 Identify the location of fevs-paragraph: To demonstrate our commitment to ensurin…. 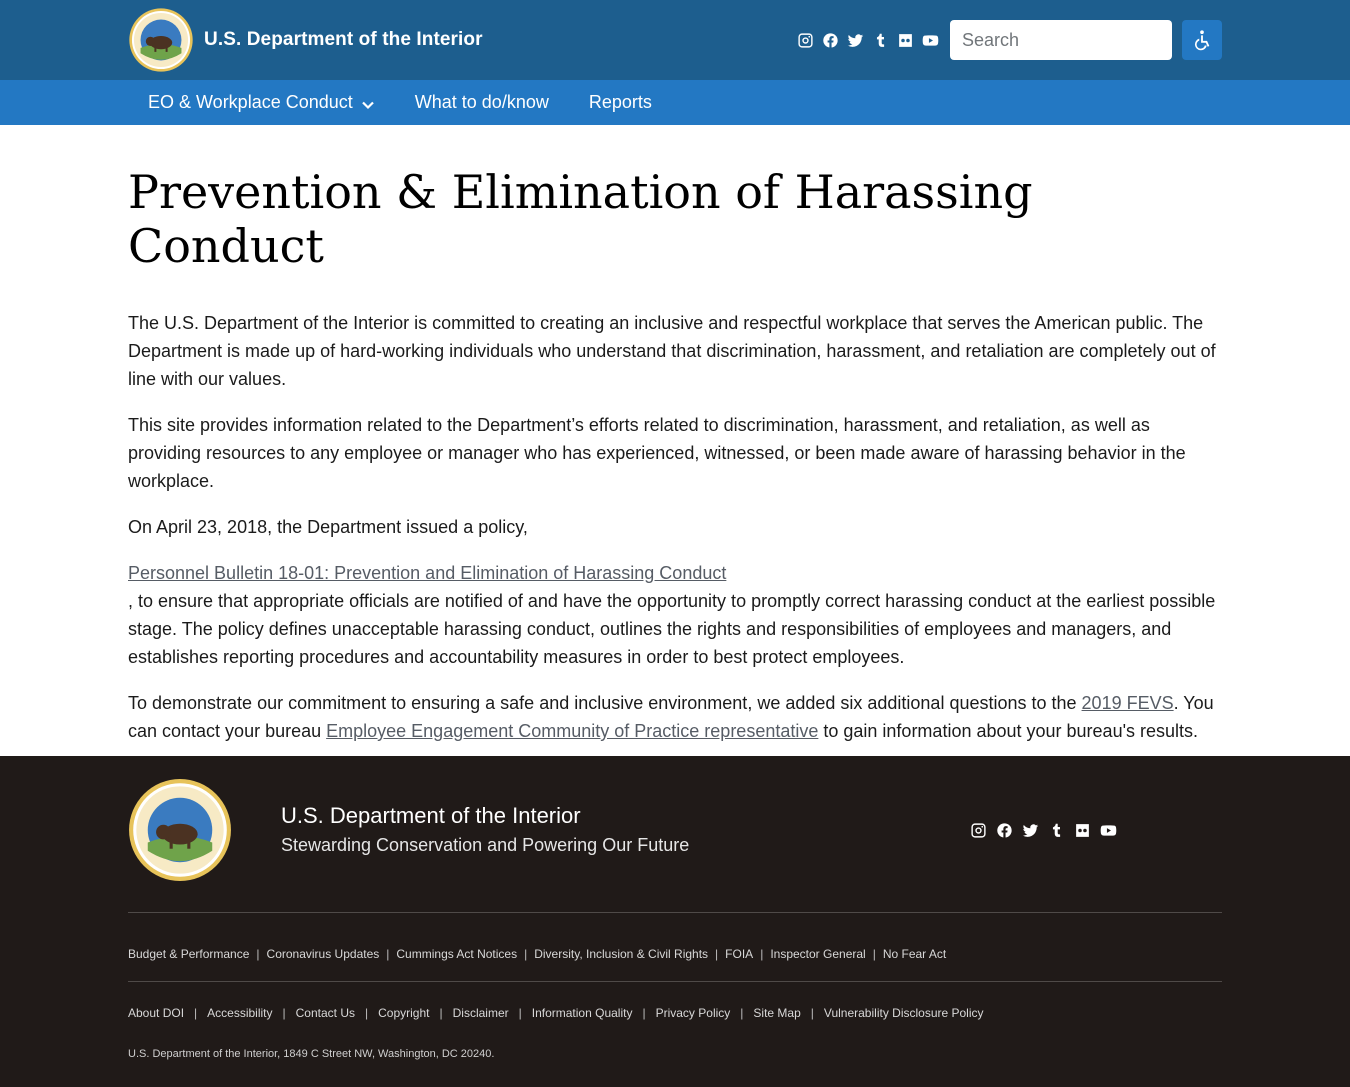
(675, 717).